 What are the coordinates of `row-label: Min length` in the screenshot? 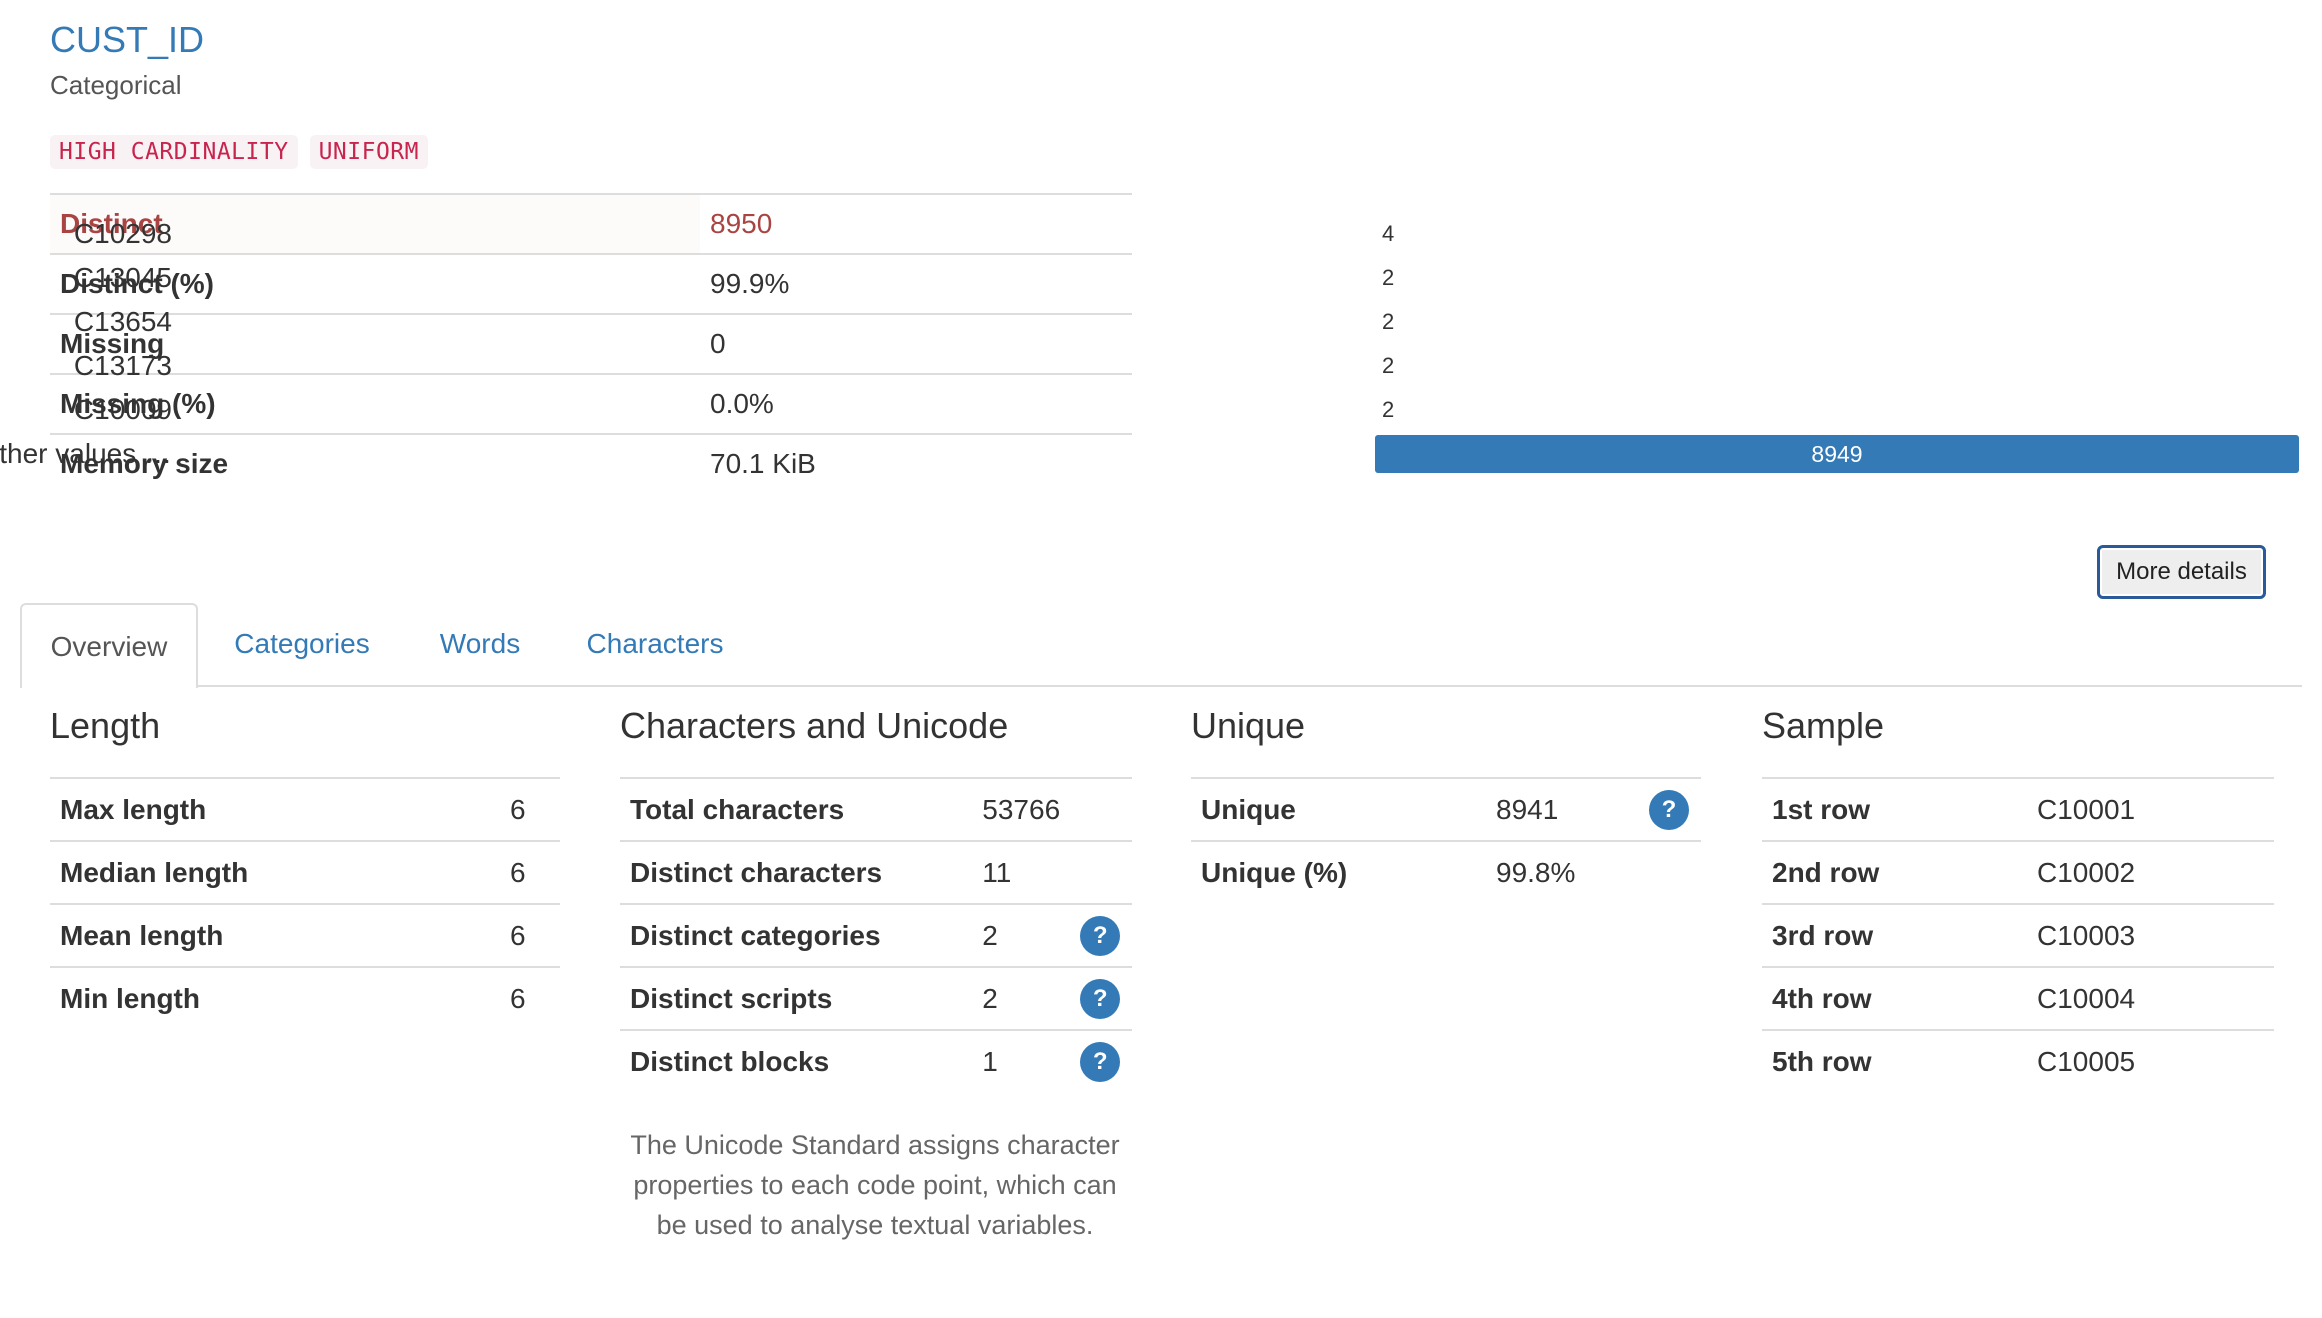 It's located at (275, 997).